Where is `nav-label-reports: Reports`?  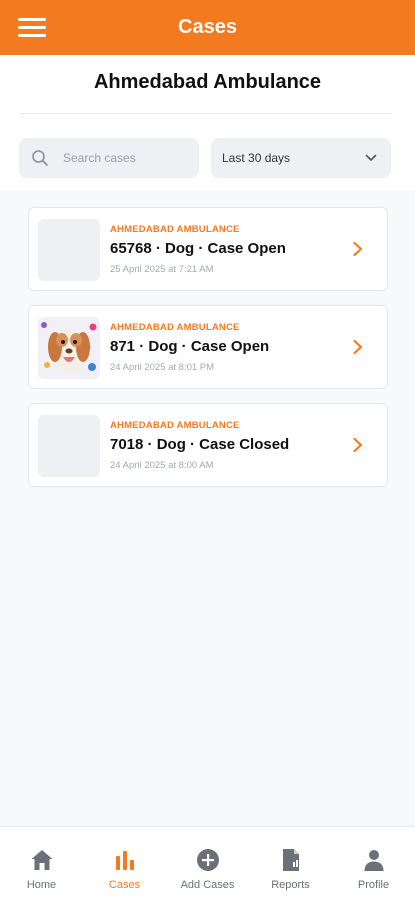
nav-label-reports: Reports is located at coordinates (290, 885).